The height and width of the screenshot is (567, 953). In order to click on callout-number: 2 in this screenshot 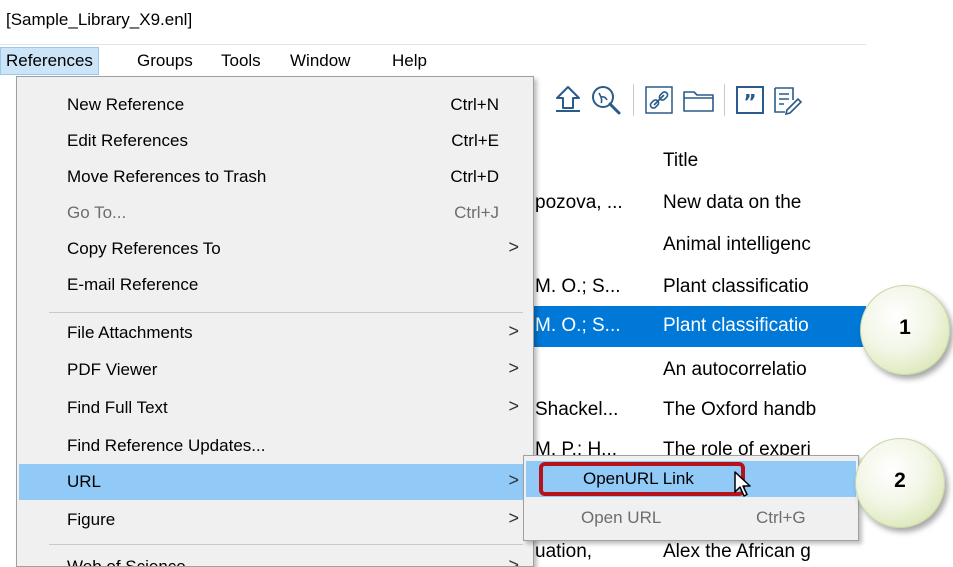, I will do `click(900, 480)`.